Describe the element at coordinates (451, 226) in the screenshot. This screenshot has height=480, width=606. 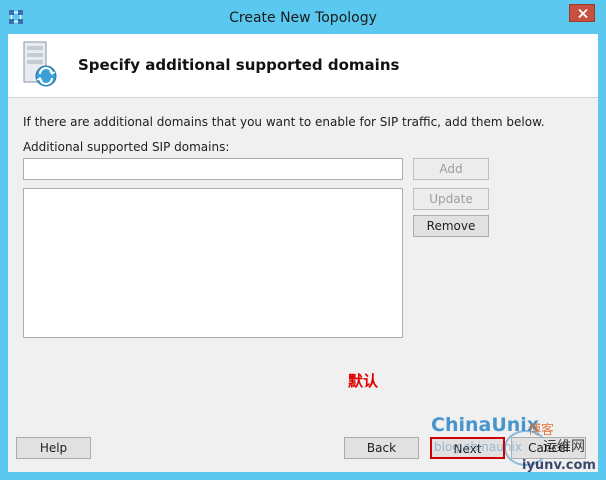
I see `remove-button: Remove` at that location.